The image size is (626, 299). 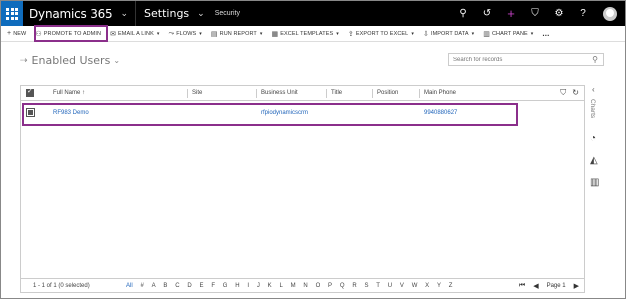 I want to click on alpha-filter-item: X, so click(x=427, y=286).